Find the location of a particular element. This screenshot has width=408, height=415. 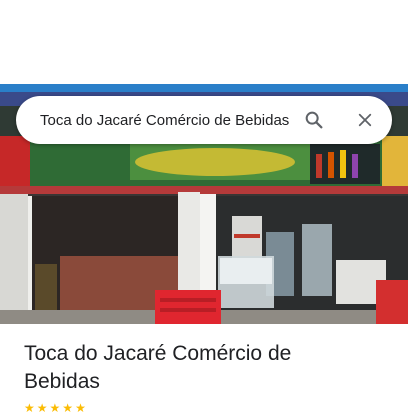

search-button is located at coordinates (314, 120).